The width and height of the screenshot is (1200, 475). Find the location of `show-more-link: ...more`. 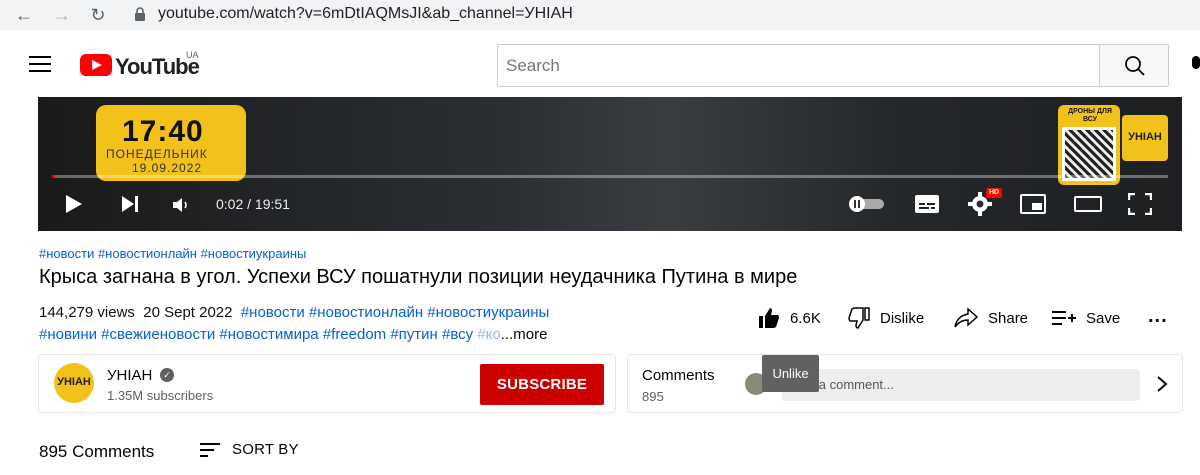

show-more-link: ...more is located at coordinates (524, 334).